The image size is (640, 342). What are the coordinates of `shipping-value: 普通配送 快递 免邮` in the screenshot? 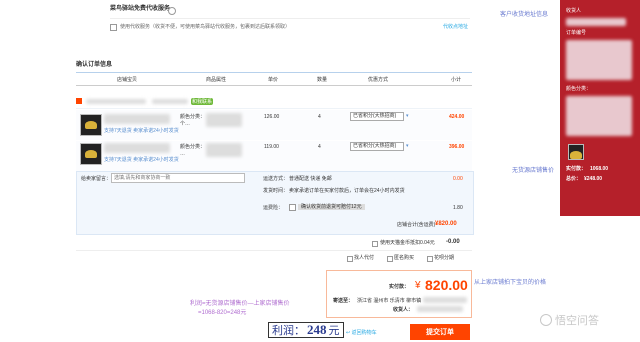 It's located at (310, 179).